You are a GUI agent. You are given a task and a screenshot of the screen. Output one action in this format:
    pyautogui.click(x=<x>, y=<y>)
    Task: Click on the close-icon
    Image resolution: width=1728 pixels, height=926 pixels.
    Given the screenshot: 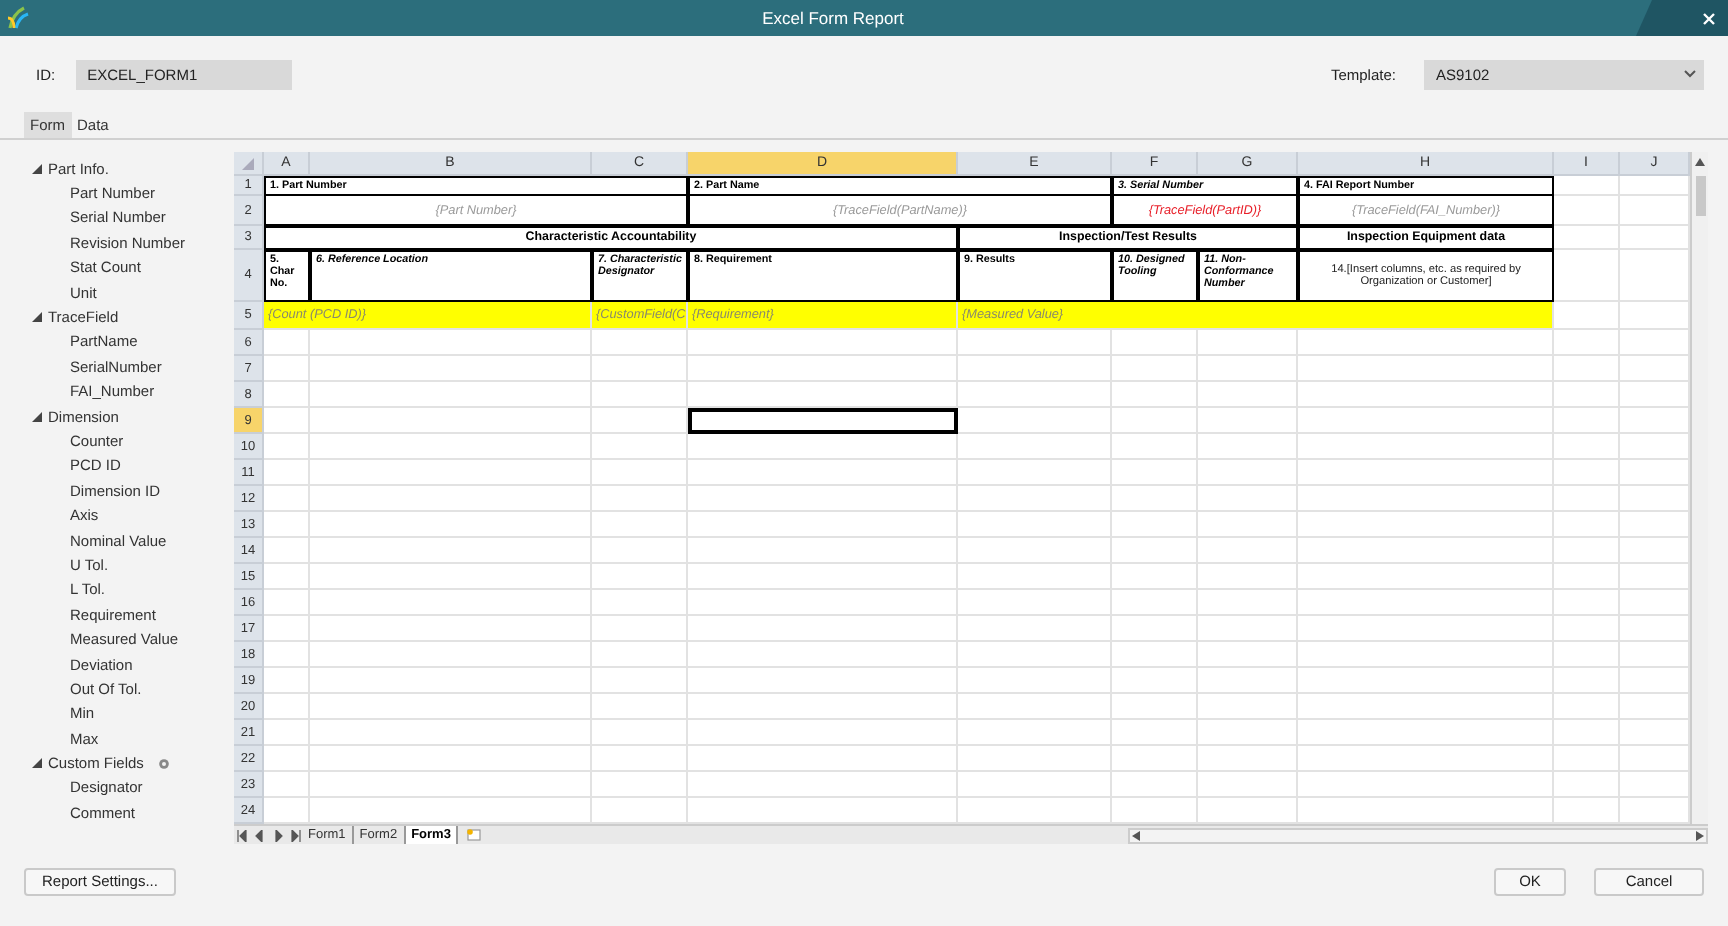 What is the action you would take?
    pyautogui.click(x=1709, y=18)
    